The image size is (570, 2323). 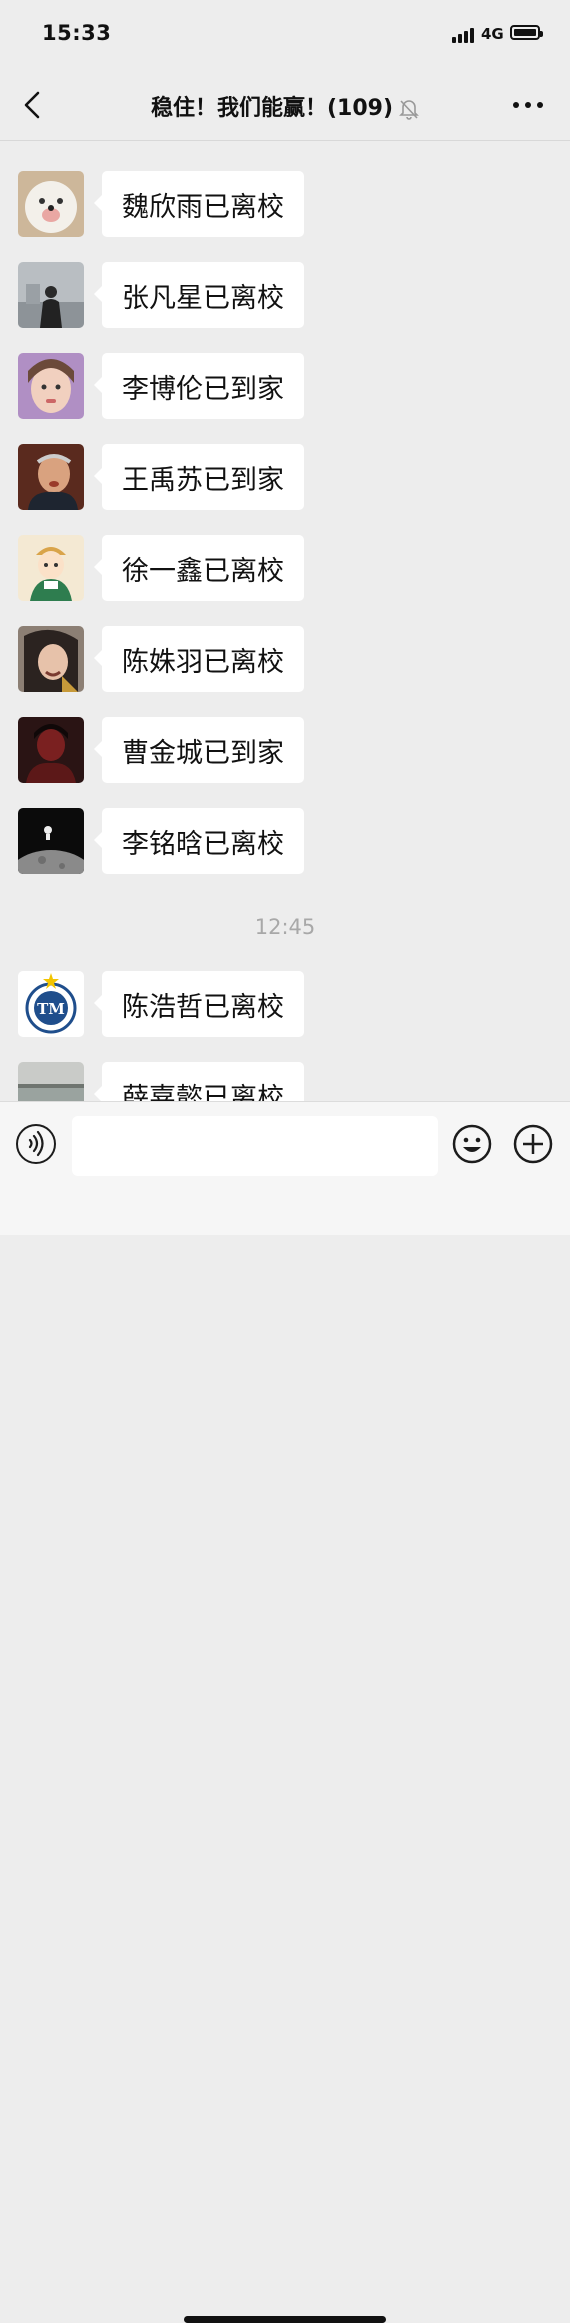 What do you see at coordinates (472, 1144) in the screenshot?
I see `emoji-icon` at bounding box center [472, 1144].